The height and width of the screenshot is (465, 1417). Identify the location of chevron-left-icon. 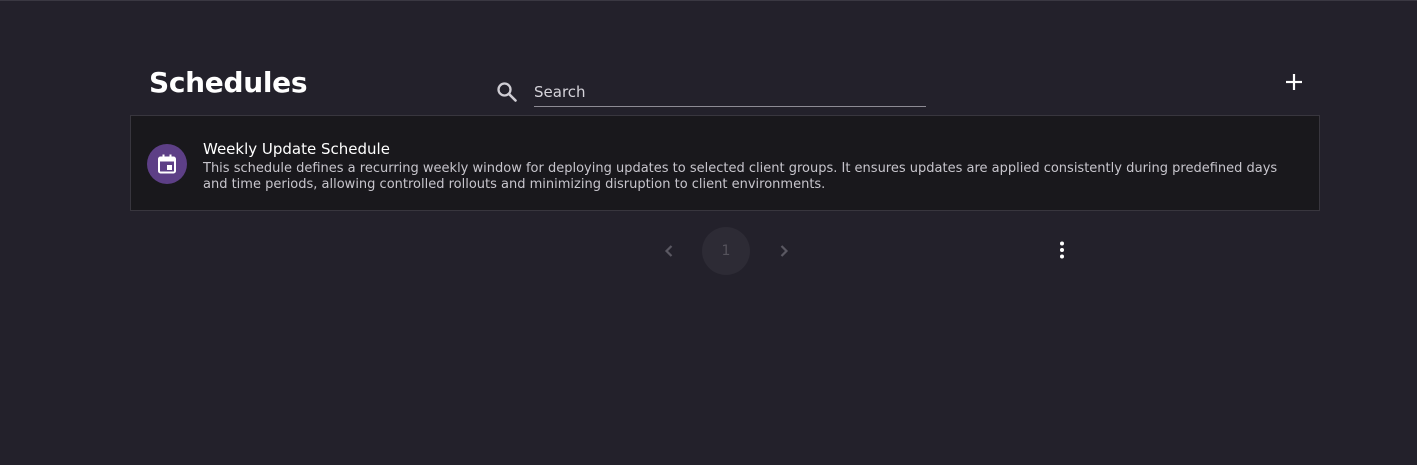
(668, 251).